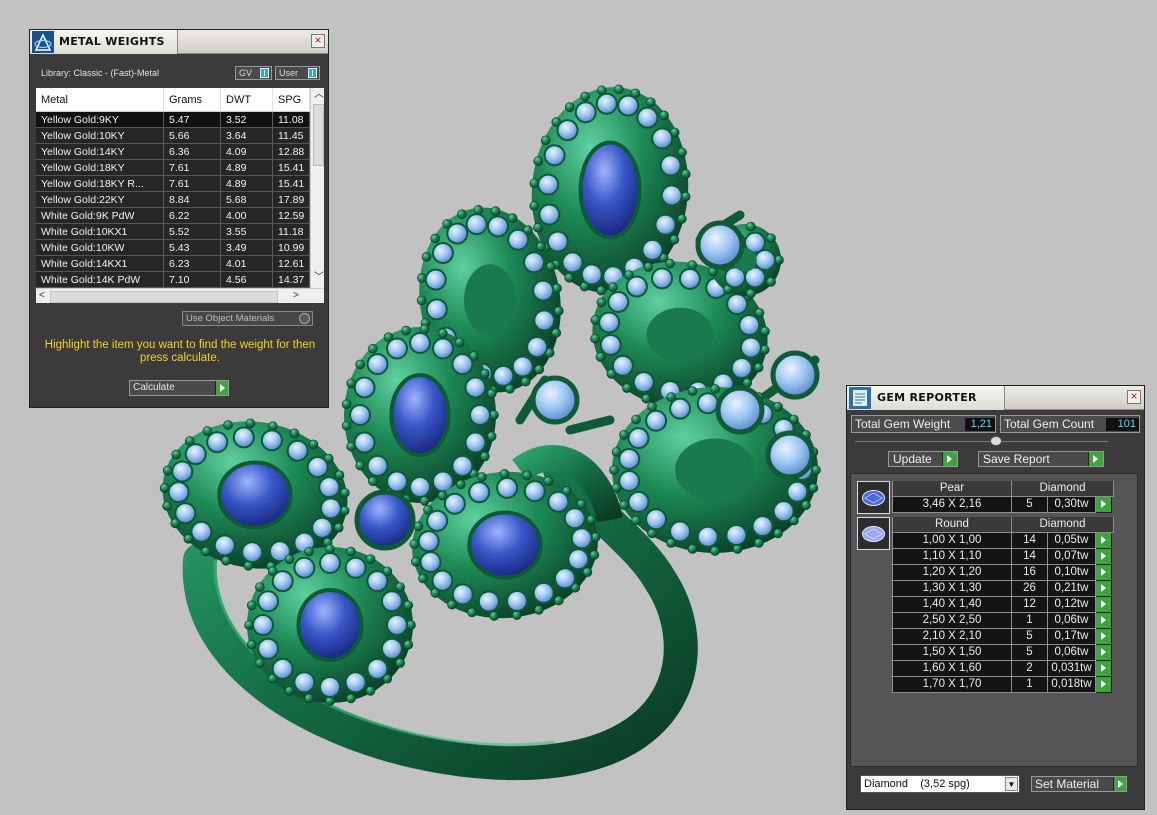  I want to click on column-header: SPG, so click(291, 99).